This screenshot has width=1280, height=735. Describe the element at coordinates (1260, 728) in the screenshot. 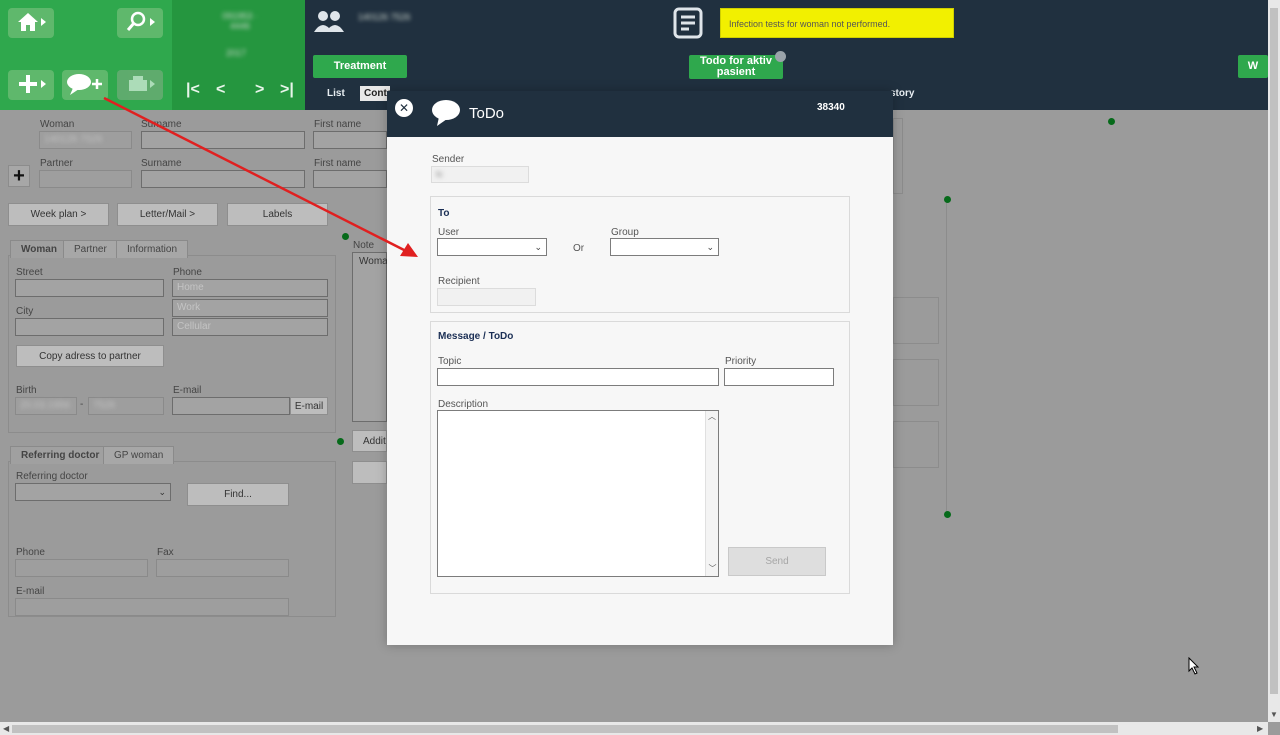

I see `scroll-right-icon: ▶` at that location.